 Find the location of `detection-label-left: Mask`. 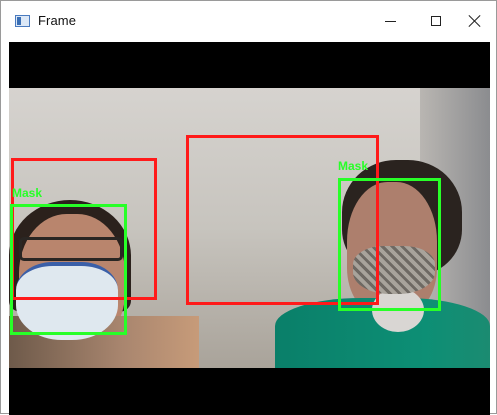

detection-label-left: Mask is located at coordinates (27, 193).